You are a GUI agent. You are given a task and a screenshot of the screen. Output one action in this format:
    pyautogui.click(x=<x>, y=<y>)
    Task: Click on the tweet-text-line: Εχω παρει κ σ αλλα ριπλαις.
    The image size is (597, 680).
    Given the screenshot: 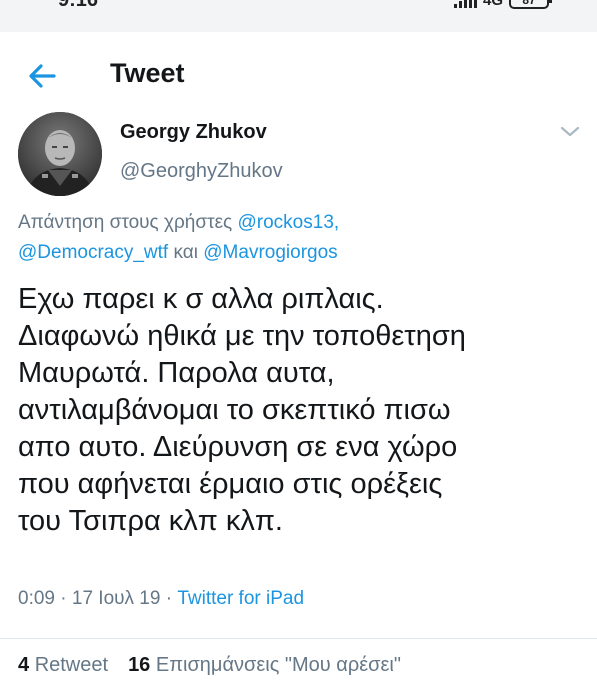 What is the action you would take?
    pyautogui.click(x=201, y=299)
    